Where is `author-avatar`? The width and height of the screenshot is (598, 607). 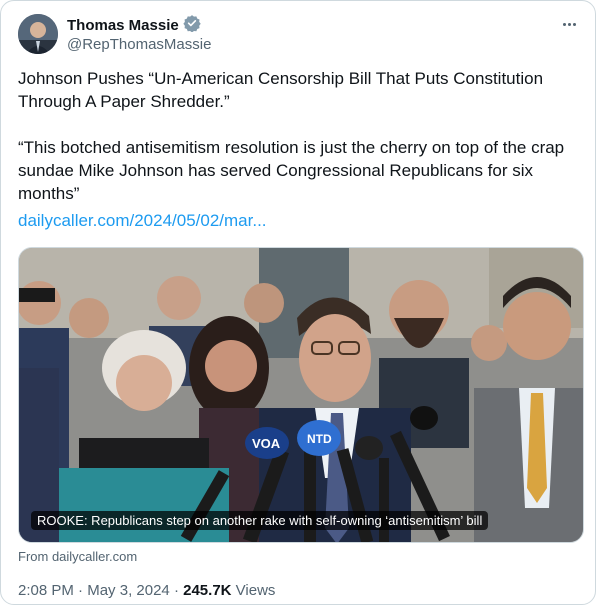
author-avatar is located at coordinates (38, 34).